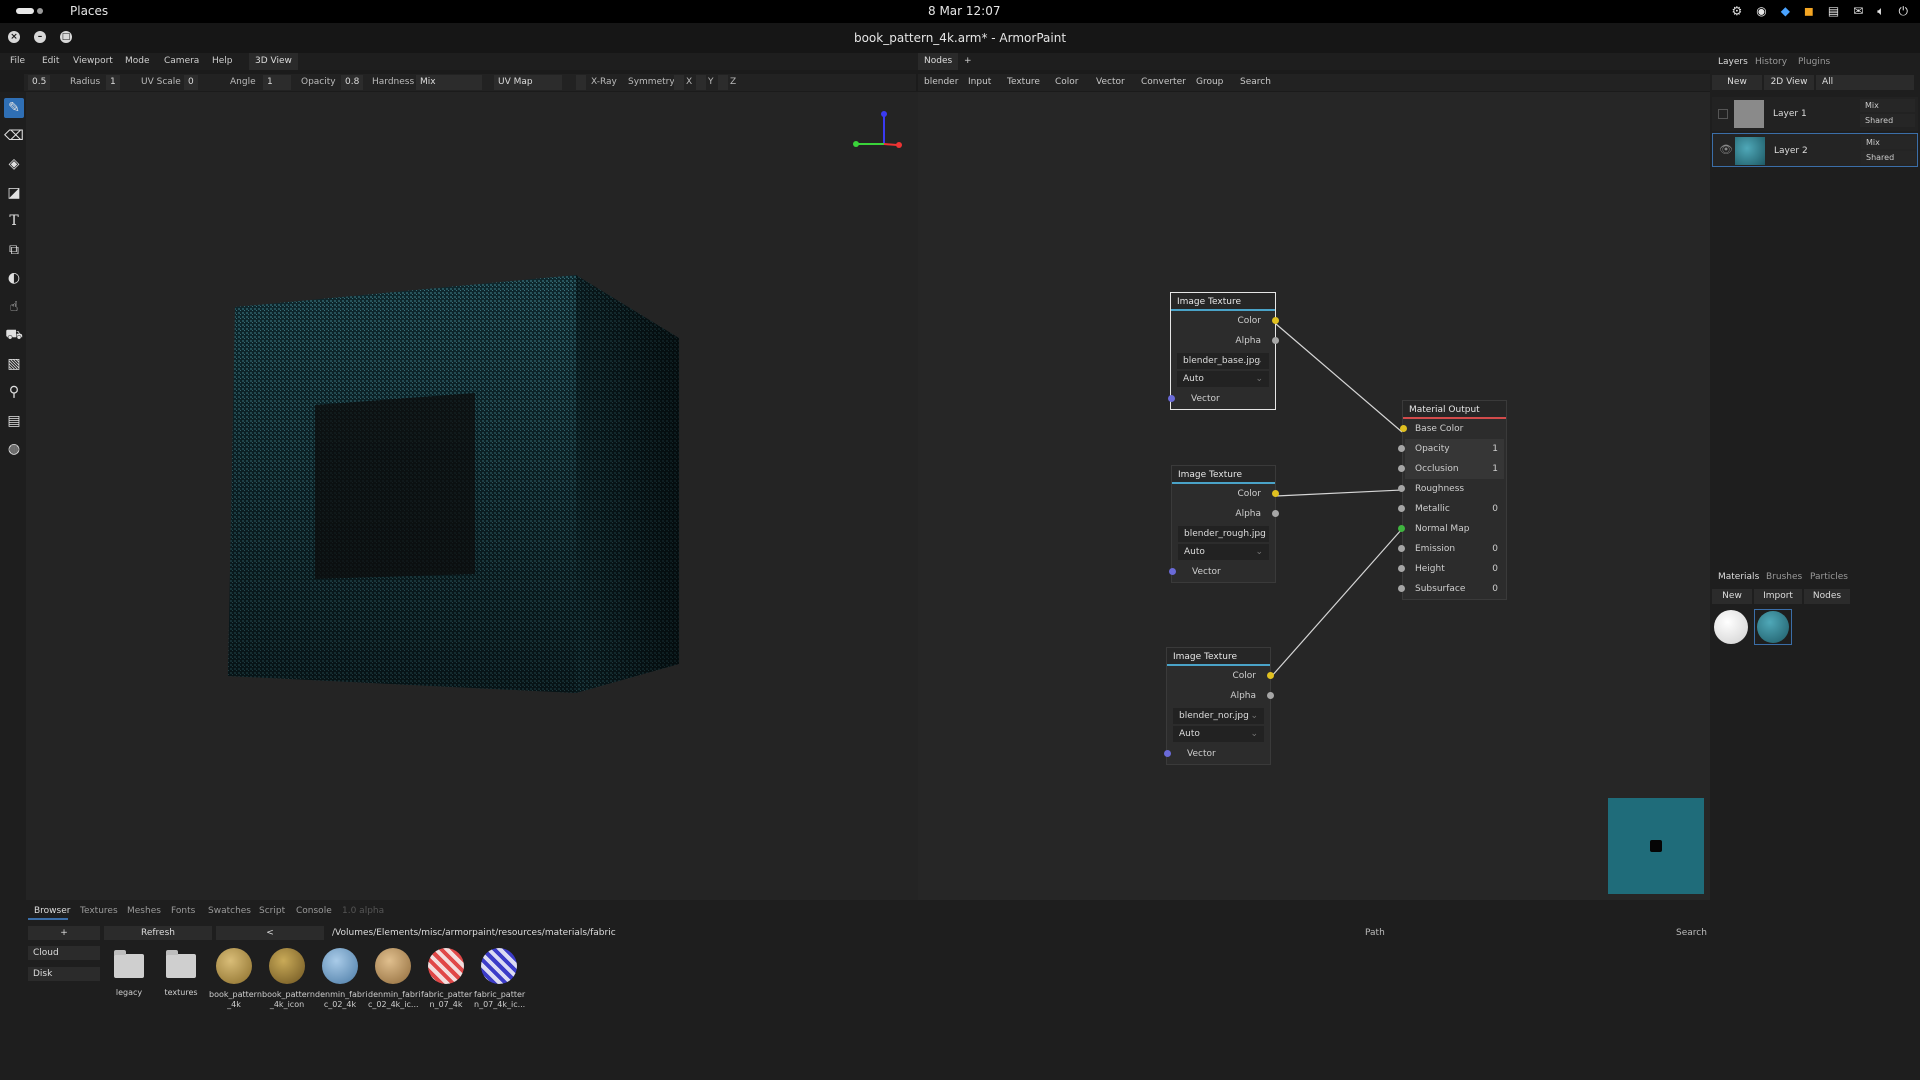  Describe the element at coordinates (277, 82) in the screenshot. I see `angle-field: 1` at that location.